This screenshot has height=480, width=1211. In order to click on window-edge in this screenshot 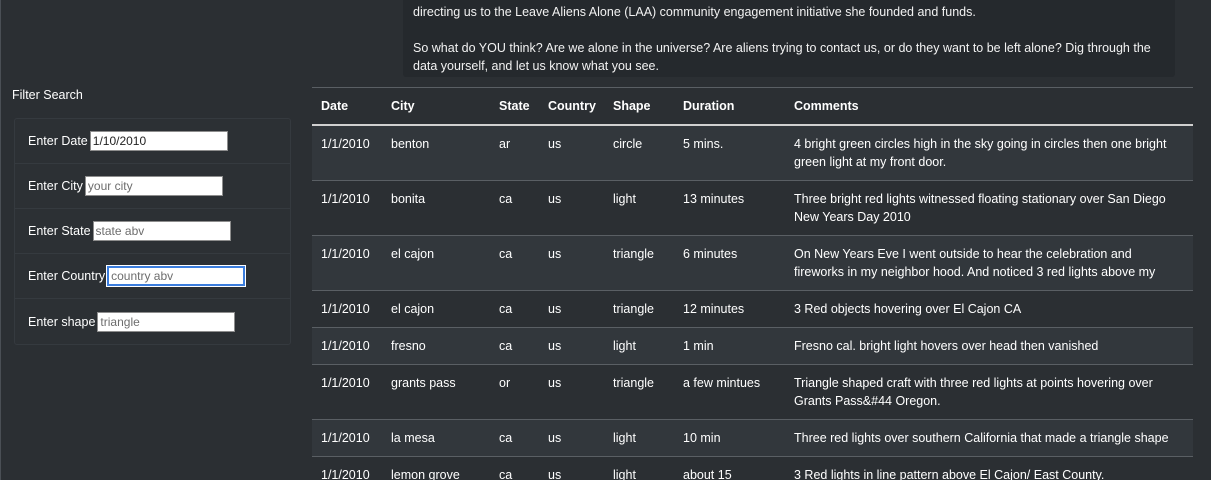, I will do `click(0, 240)`.